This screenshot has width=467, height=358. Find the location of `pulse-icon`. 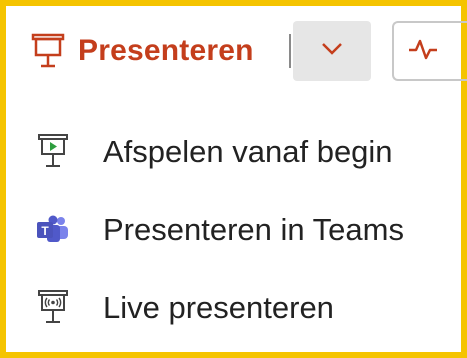

pulse-icon is located at coordinates (423, 51).